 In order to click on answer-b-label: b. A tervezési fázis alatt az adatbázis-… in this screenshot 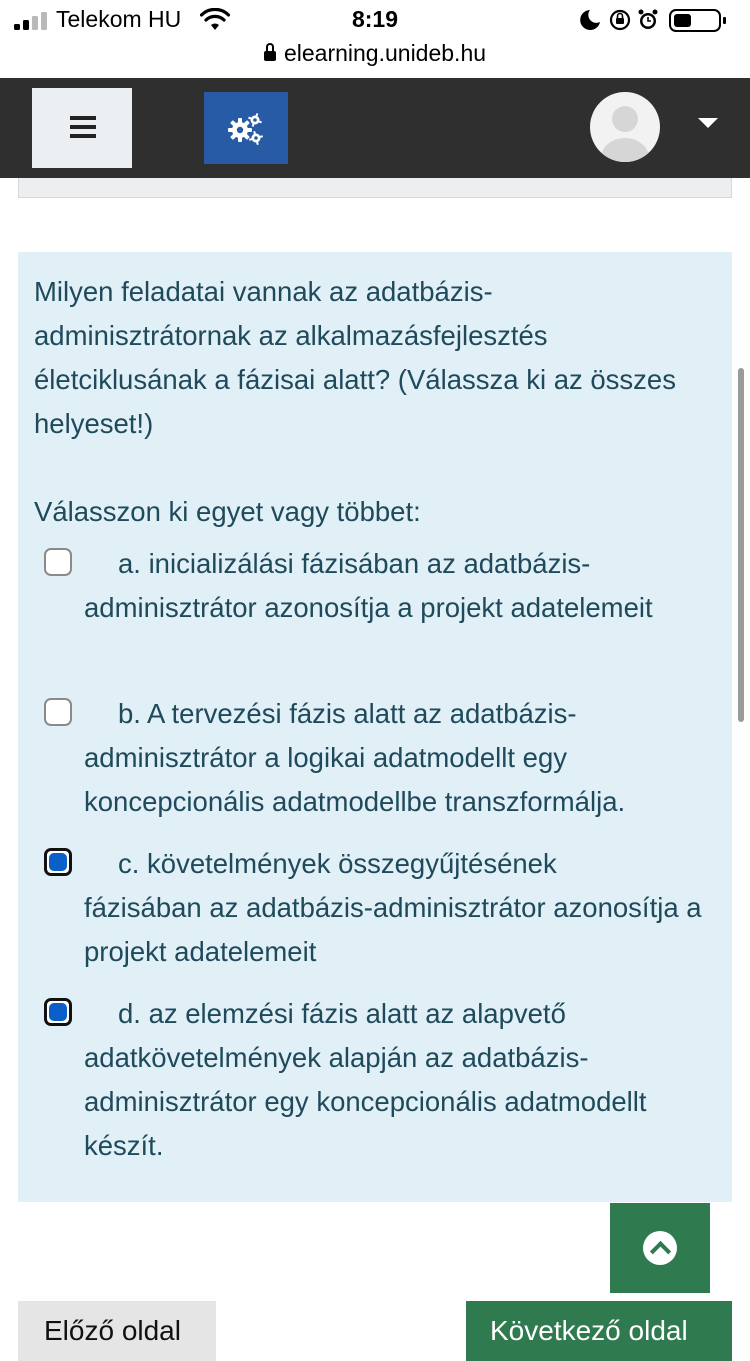, I will do `click(394, 758)`.